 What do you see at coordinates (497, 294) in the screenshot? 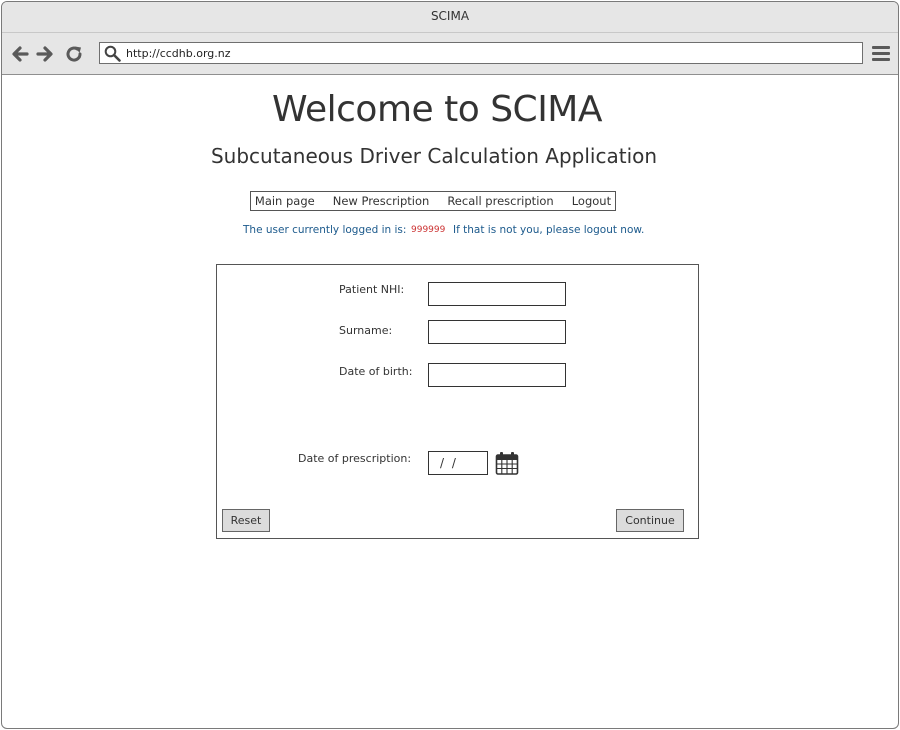
I see `nhi-input` at bounding box center [497, 294].